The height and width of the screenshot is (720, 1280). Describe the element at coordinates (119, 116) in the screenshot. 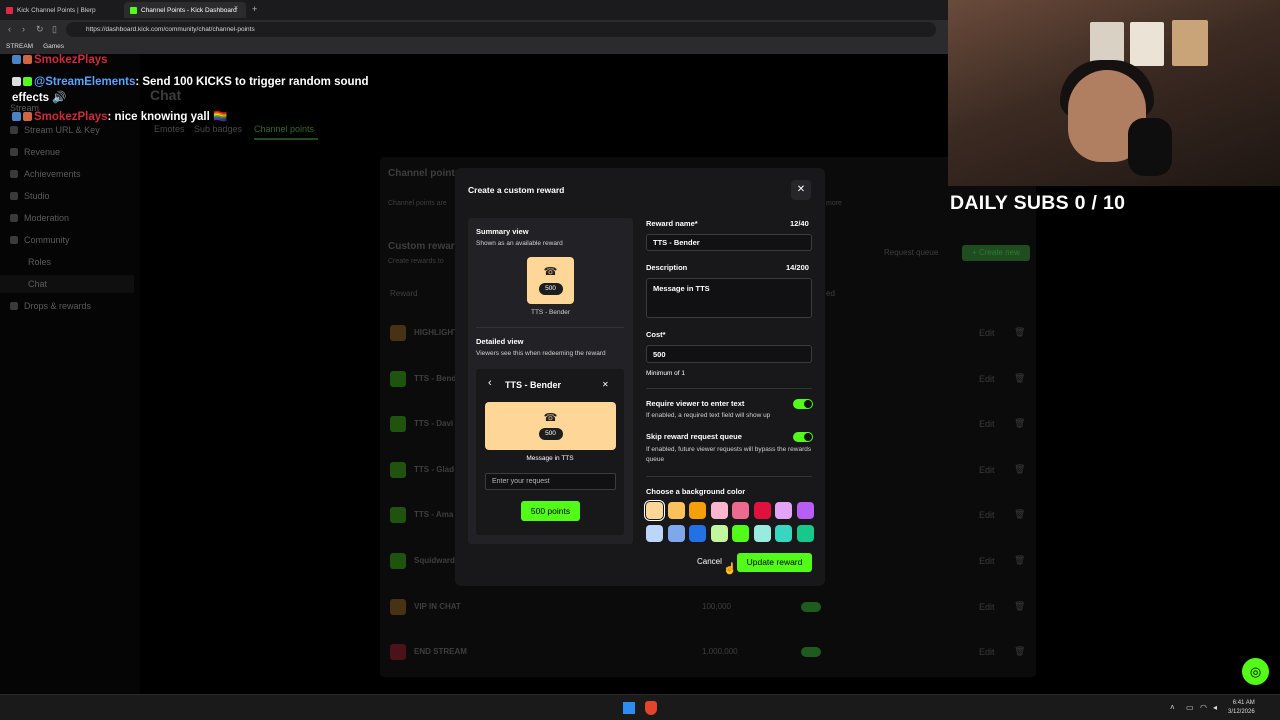

I see `chat-message: SmokezPlays: nice knowing yall 🏳️‍🌈` at that location.